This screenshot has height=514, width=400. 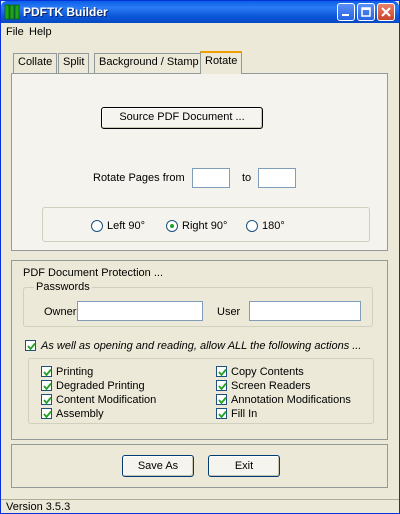 What do you see at coordinates (200, 12) in the screenshot?
I see `title-bar: PDFTK Builder` at bounding box center [200, 12].